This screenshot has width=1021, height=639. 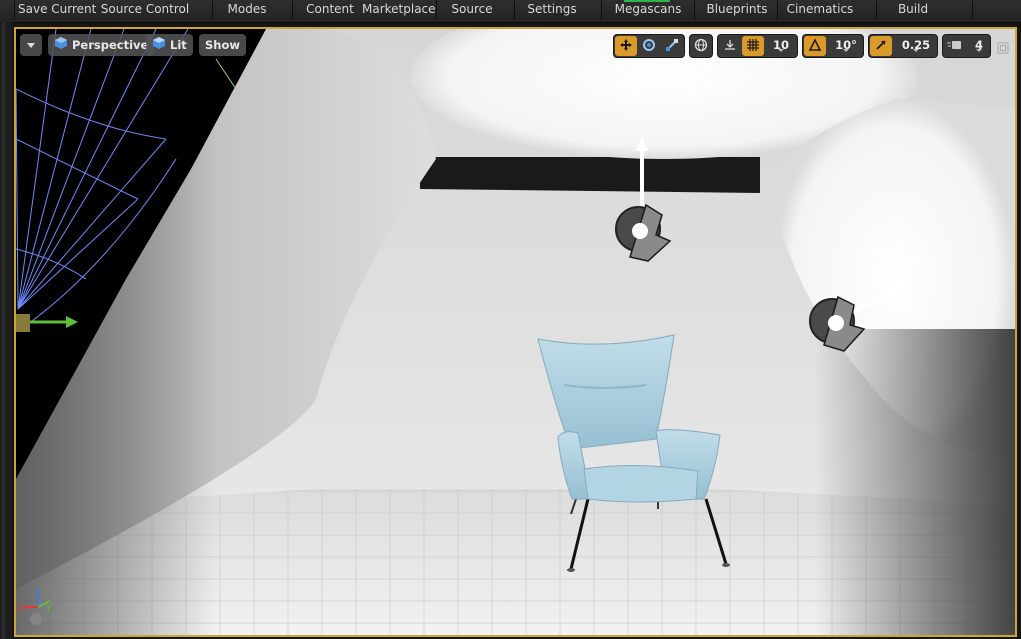 I want to click on scale-snap-group: 0.25, so click(x=903, y=46).